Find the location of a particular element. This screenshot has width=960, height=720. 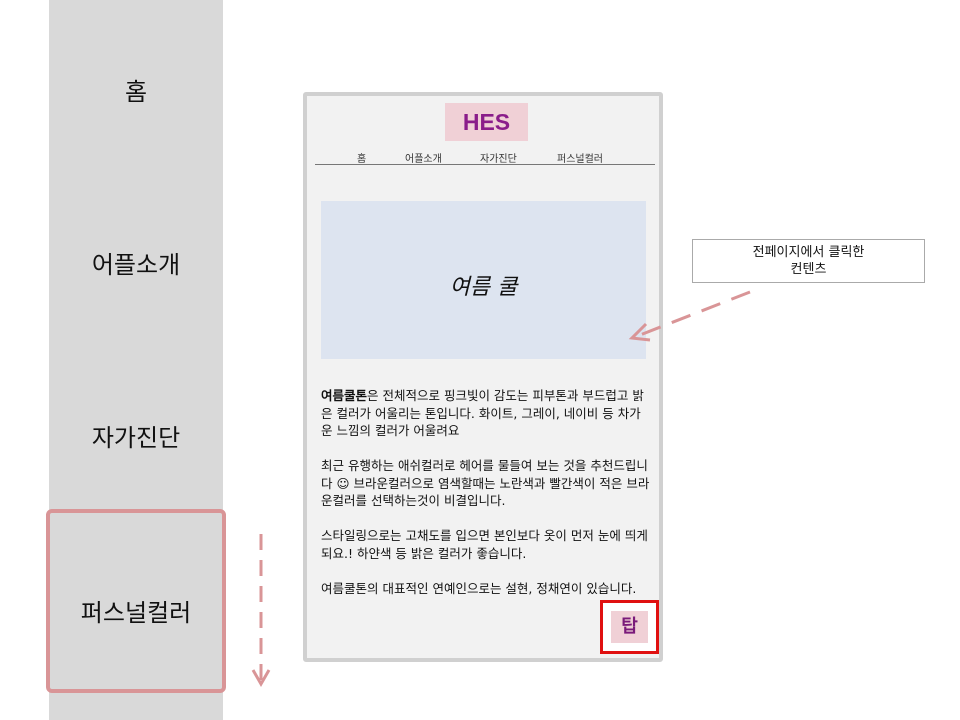

sidebar-item-label: 자가진단 is located at coordinates (136, 438).